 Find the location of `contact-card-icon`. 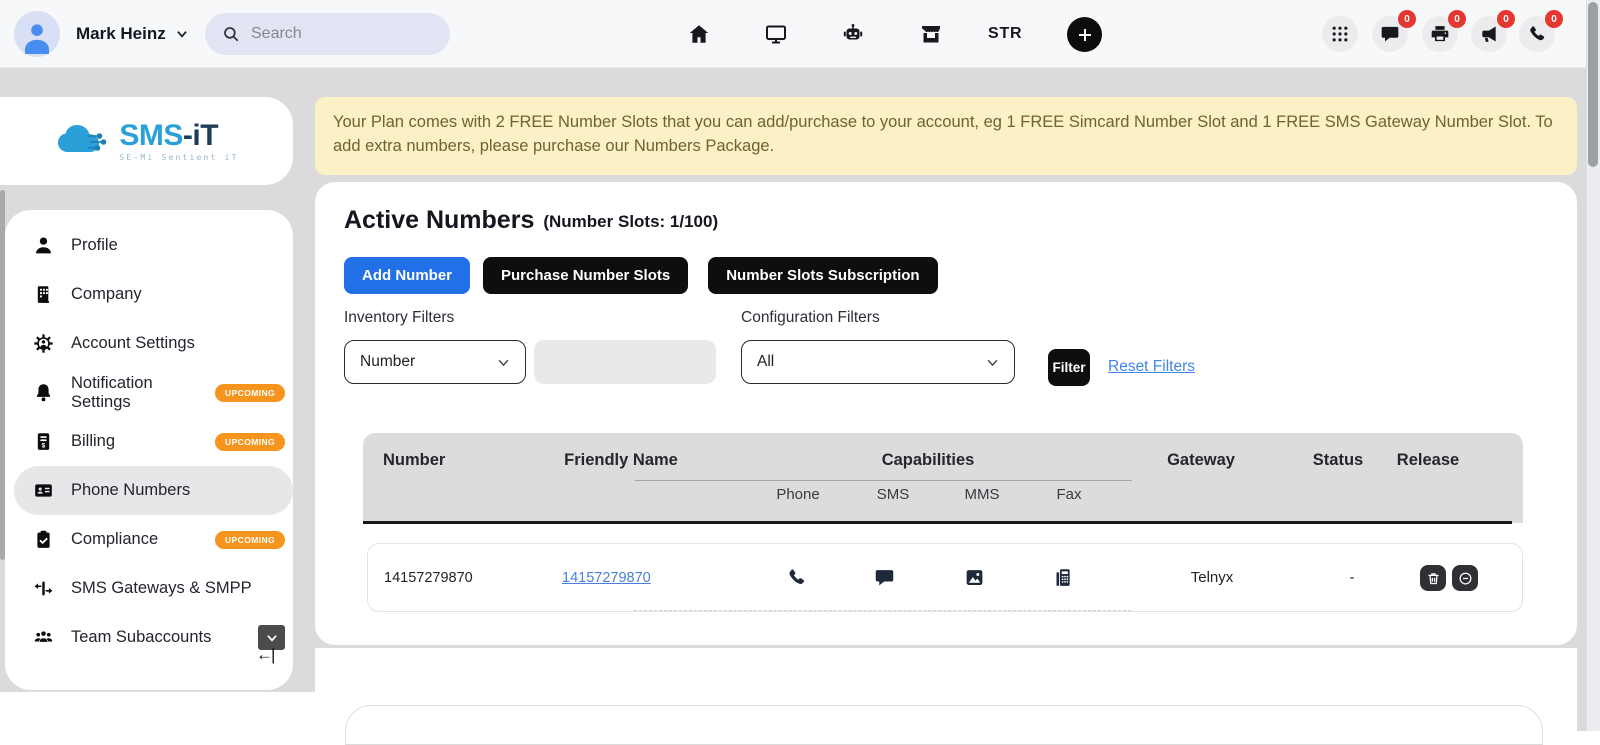

contact-card-icon is located at coordinates (43, 491).